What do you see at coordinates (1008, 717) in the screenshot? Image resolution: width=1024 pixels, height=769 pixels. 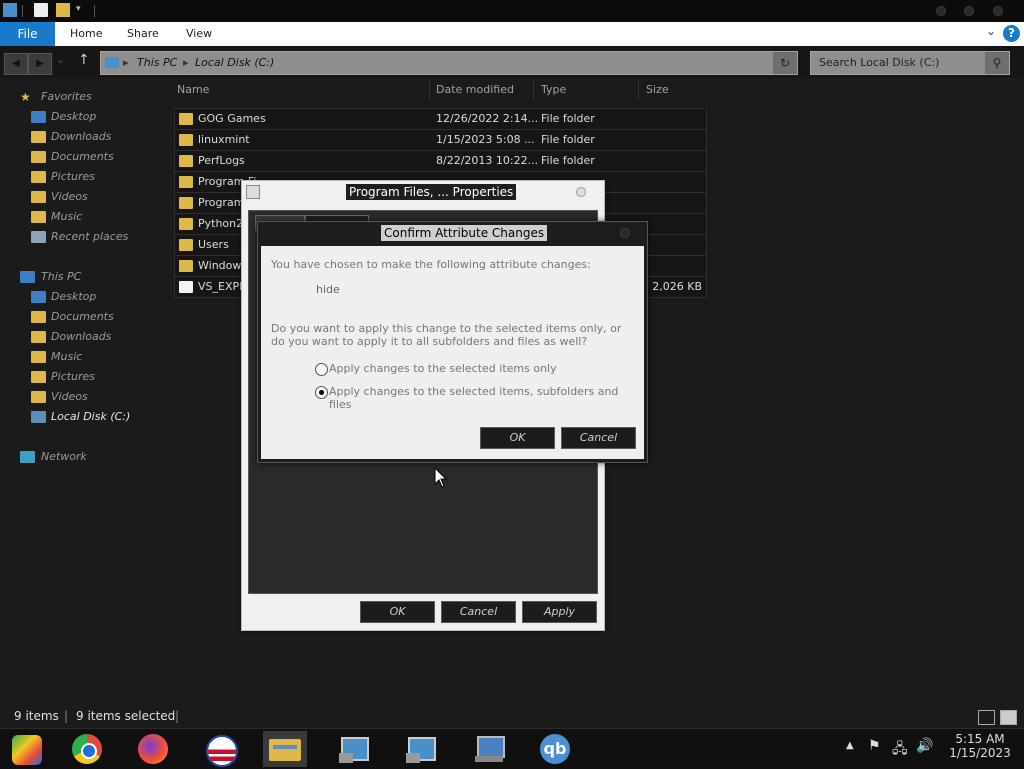 I see `large-icons-view-icon` at bounding box center [1008, 717].